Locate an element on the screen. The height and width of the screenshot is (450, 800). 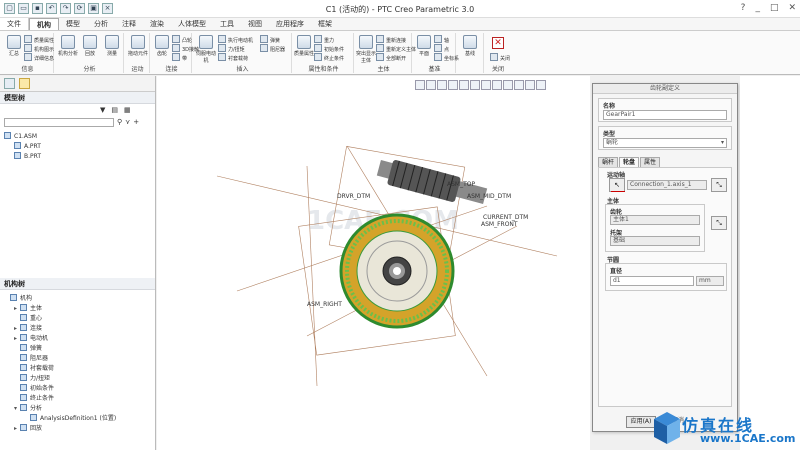
folder-browser-tab-icon is located at coordinates (24, 83).